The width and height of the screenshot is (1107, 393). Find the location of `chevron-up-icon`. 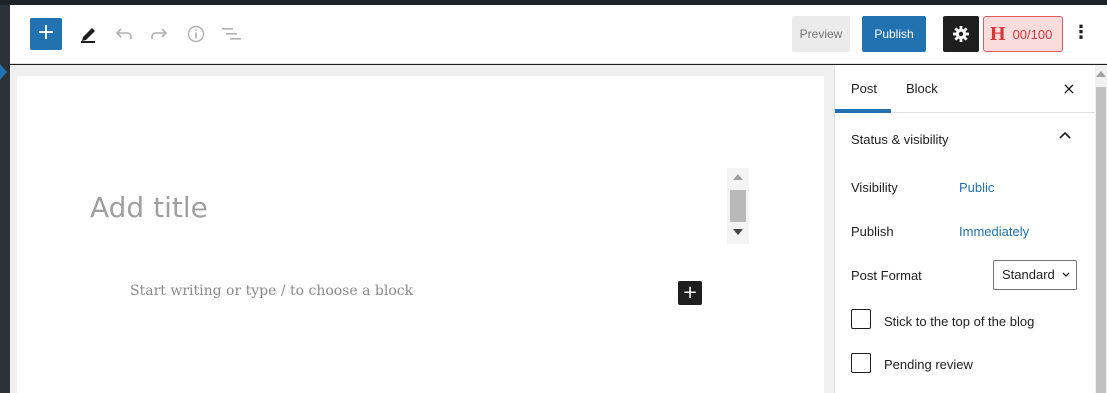

chevron-up-icon is located at coordinates (1065, 135).